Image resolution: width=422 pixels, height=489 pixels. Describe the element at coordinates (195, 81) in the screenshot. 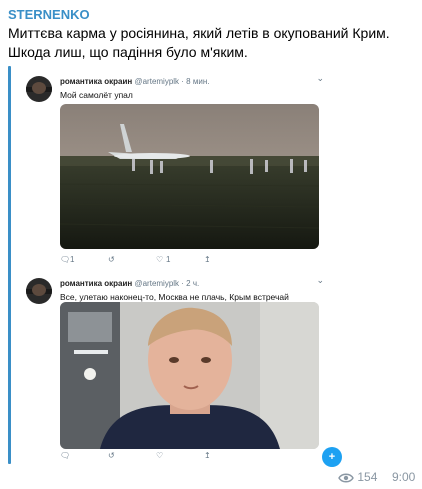

I see `tweet-age: · 8 мин.` at that location.